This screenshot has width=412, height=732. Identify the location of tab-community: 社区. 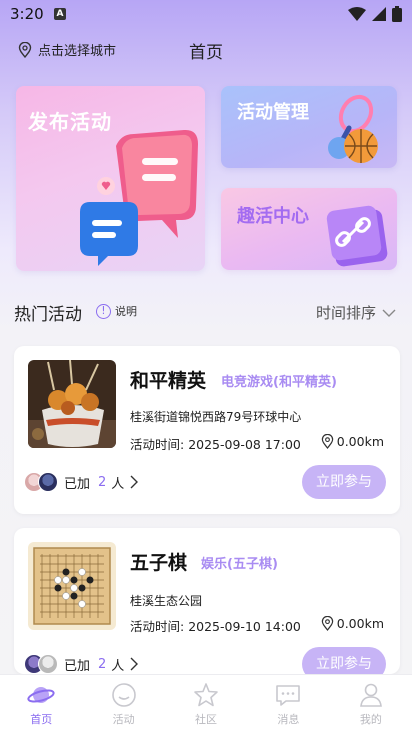
(206, 703).